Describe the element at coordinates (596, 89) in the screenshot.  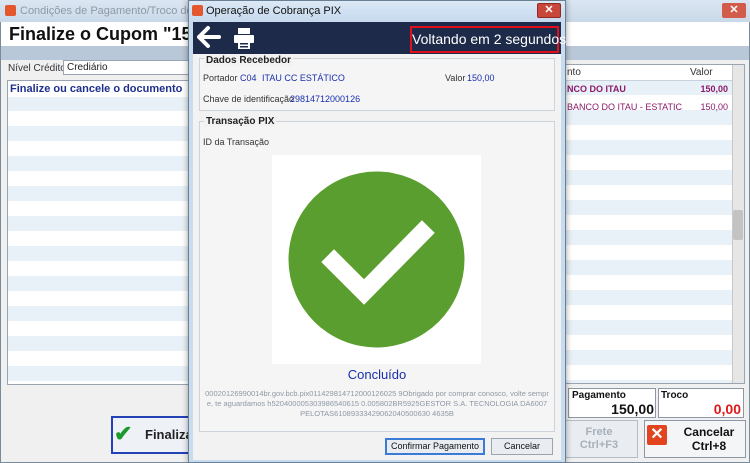
I see `table-row-name: NCO DO ITAU` at that location.